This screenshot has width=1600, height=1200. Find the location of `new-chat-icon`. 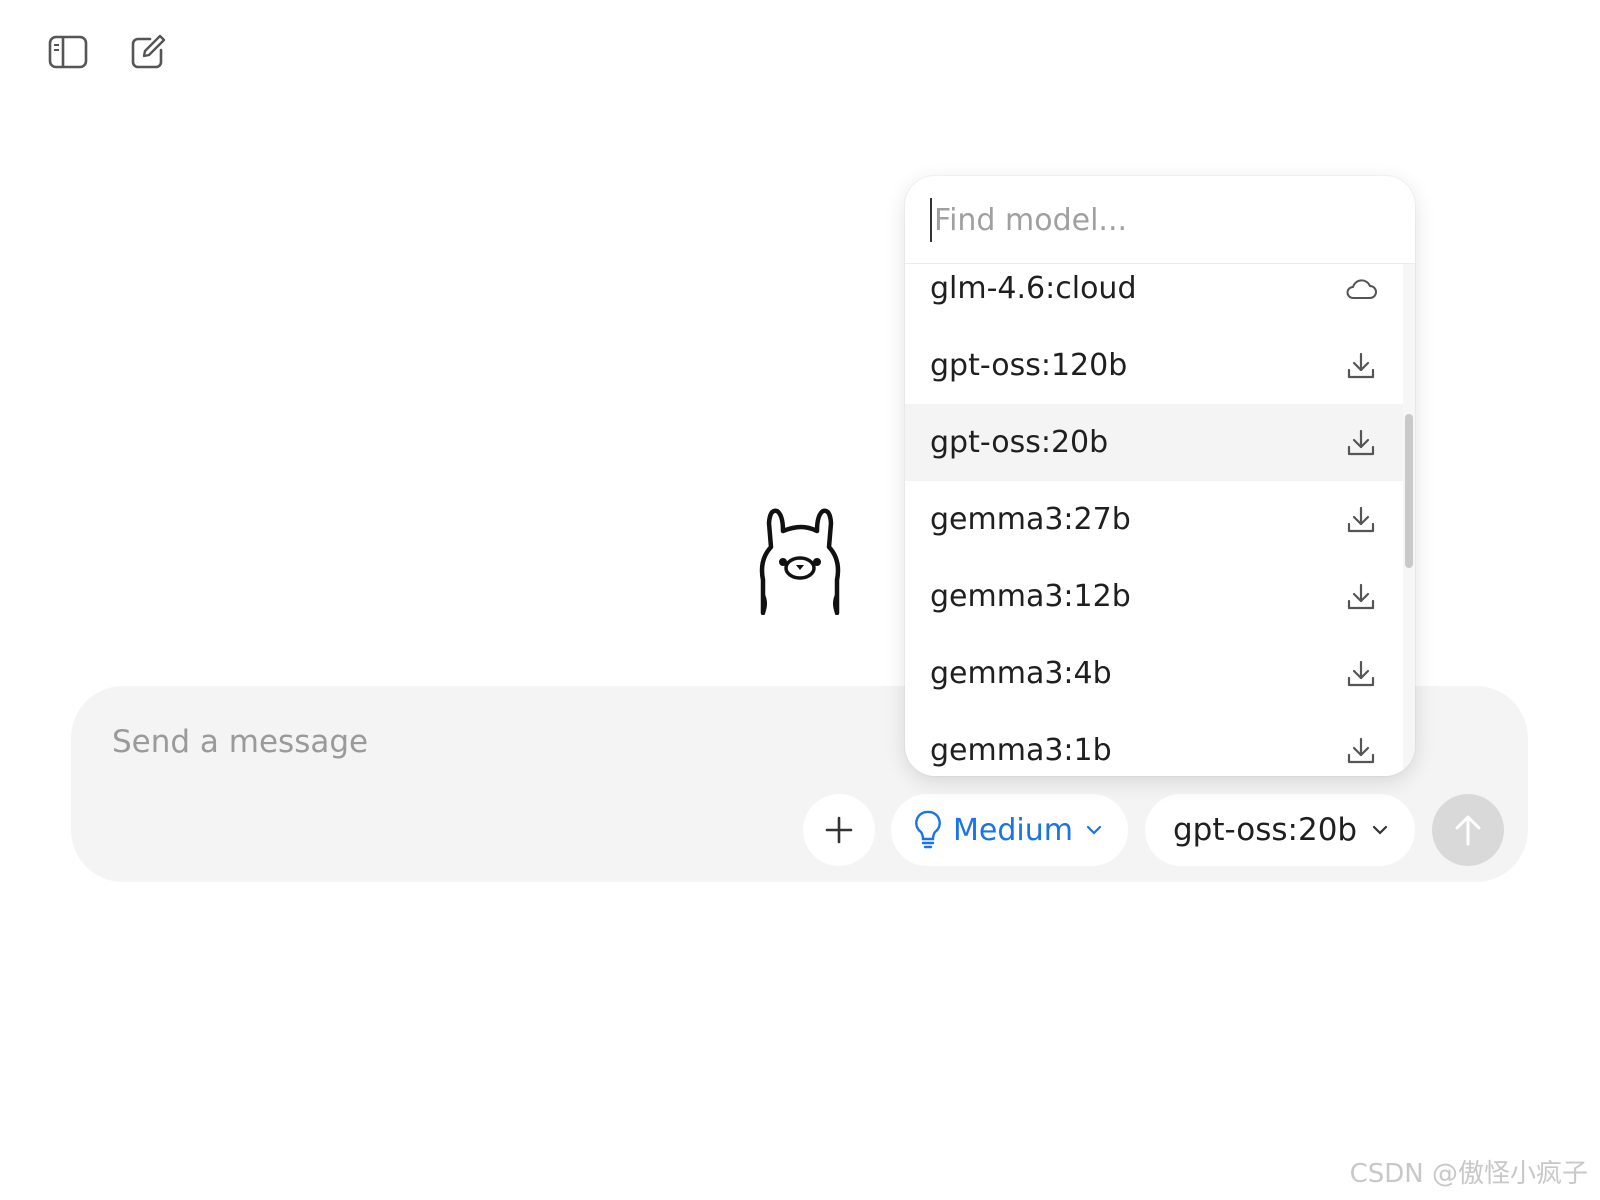

new-chat-icon is located at coordinates (148, 52).